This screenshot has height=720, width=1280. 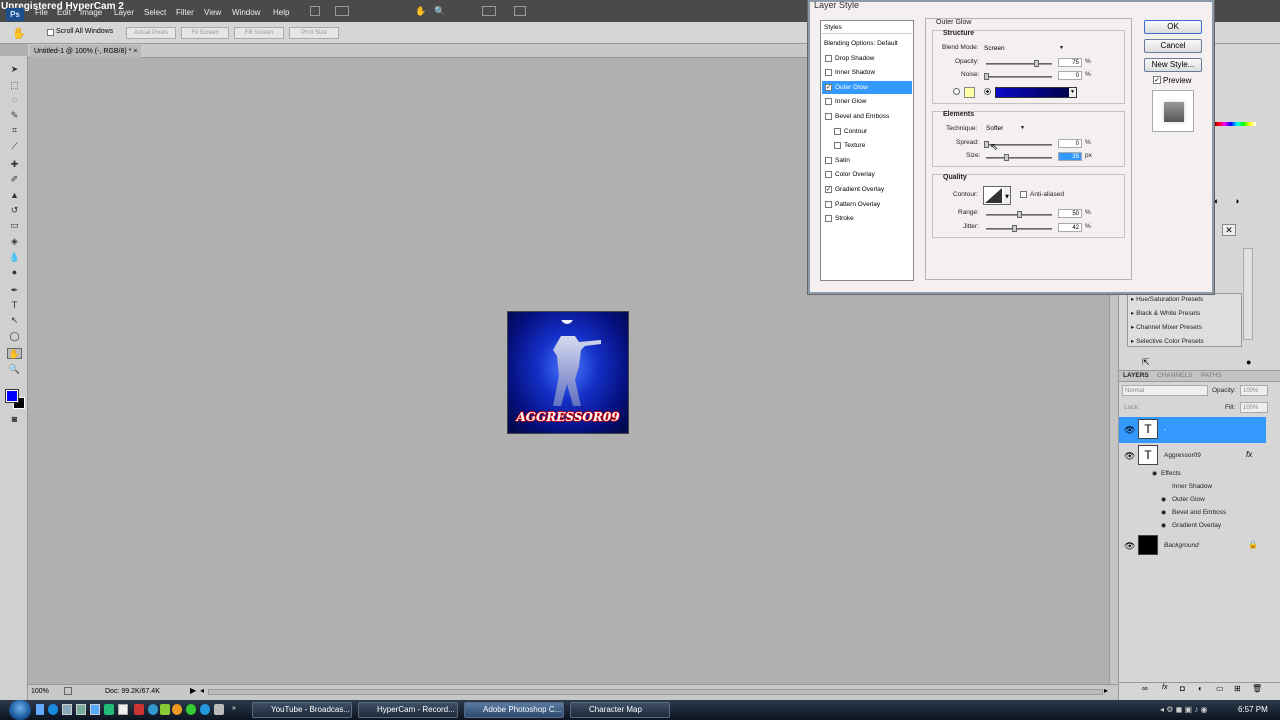 I want to click on hand-small-icon: ✋, so click(x=420, y=11).